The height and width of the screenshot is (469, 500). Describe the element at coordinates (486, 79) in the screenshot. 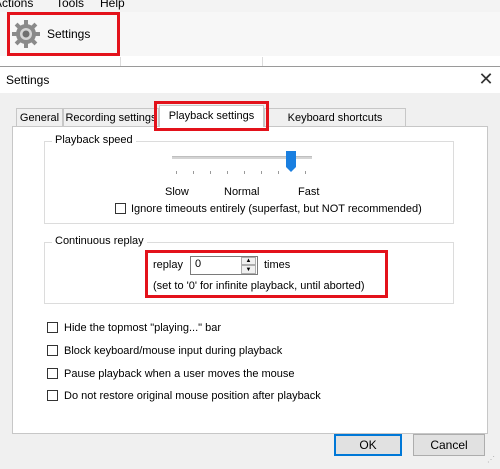

I see `close-icon: ✕` at that location.